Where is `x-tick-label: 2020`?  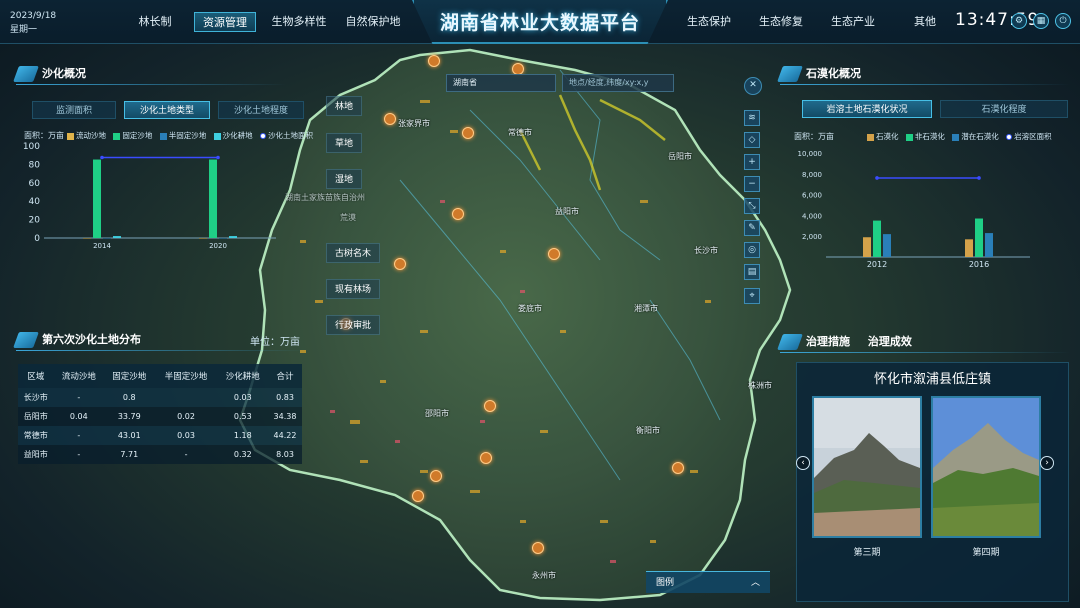 x-tick-label: 2020 is located at coordinates (218, 246).